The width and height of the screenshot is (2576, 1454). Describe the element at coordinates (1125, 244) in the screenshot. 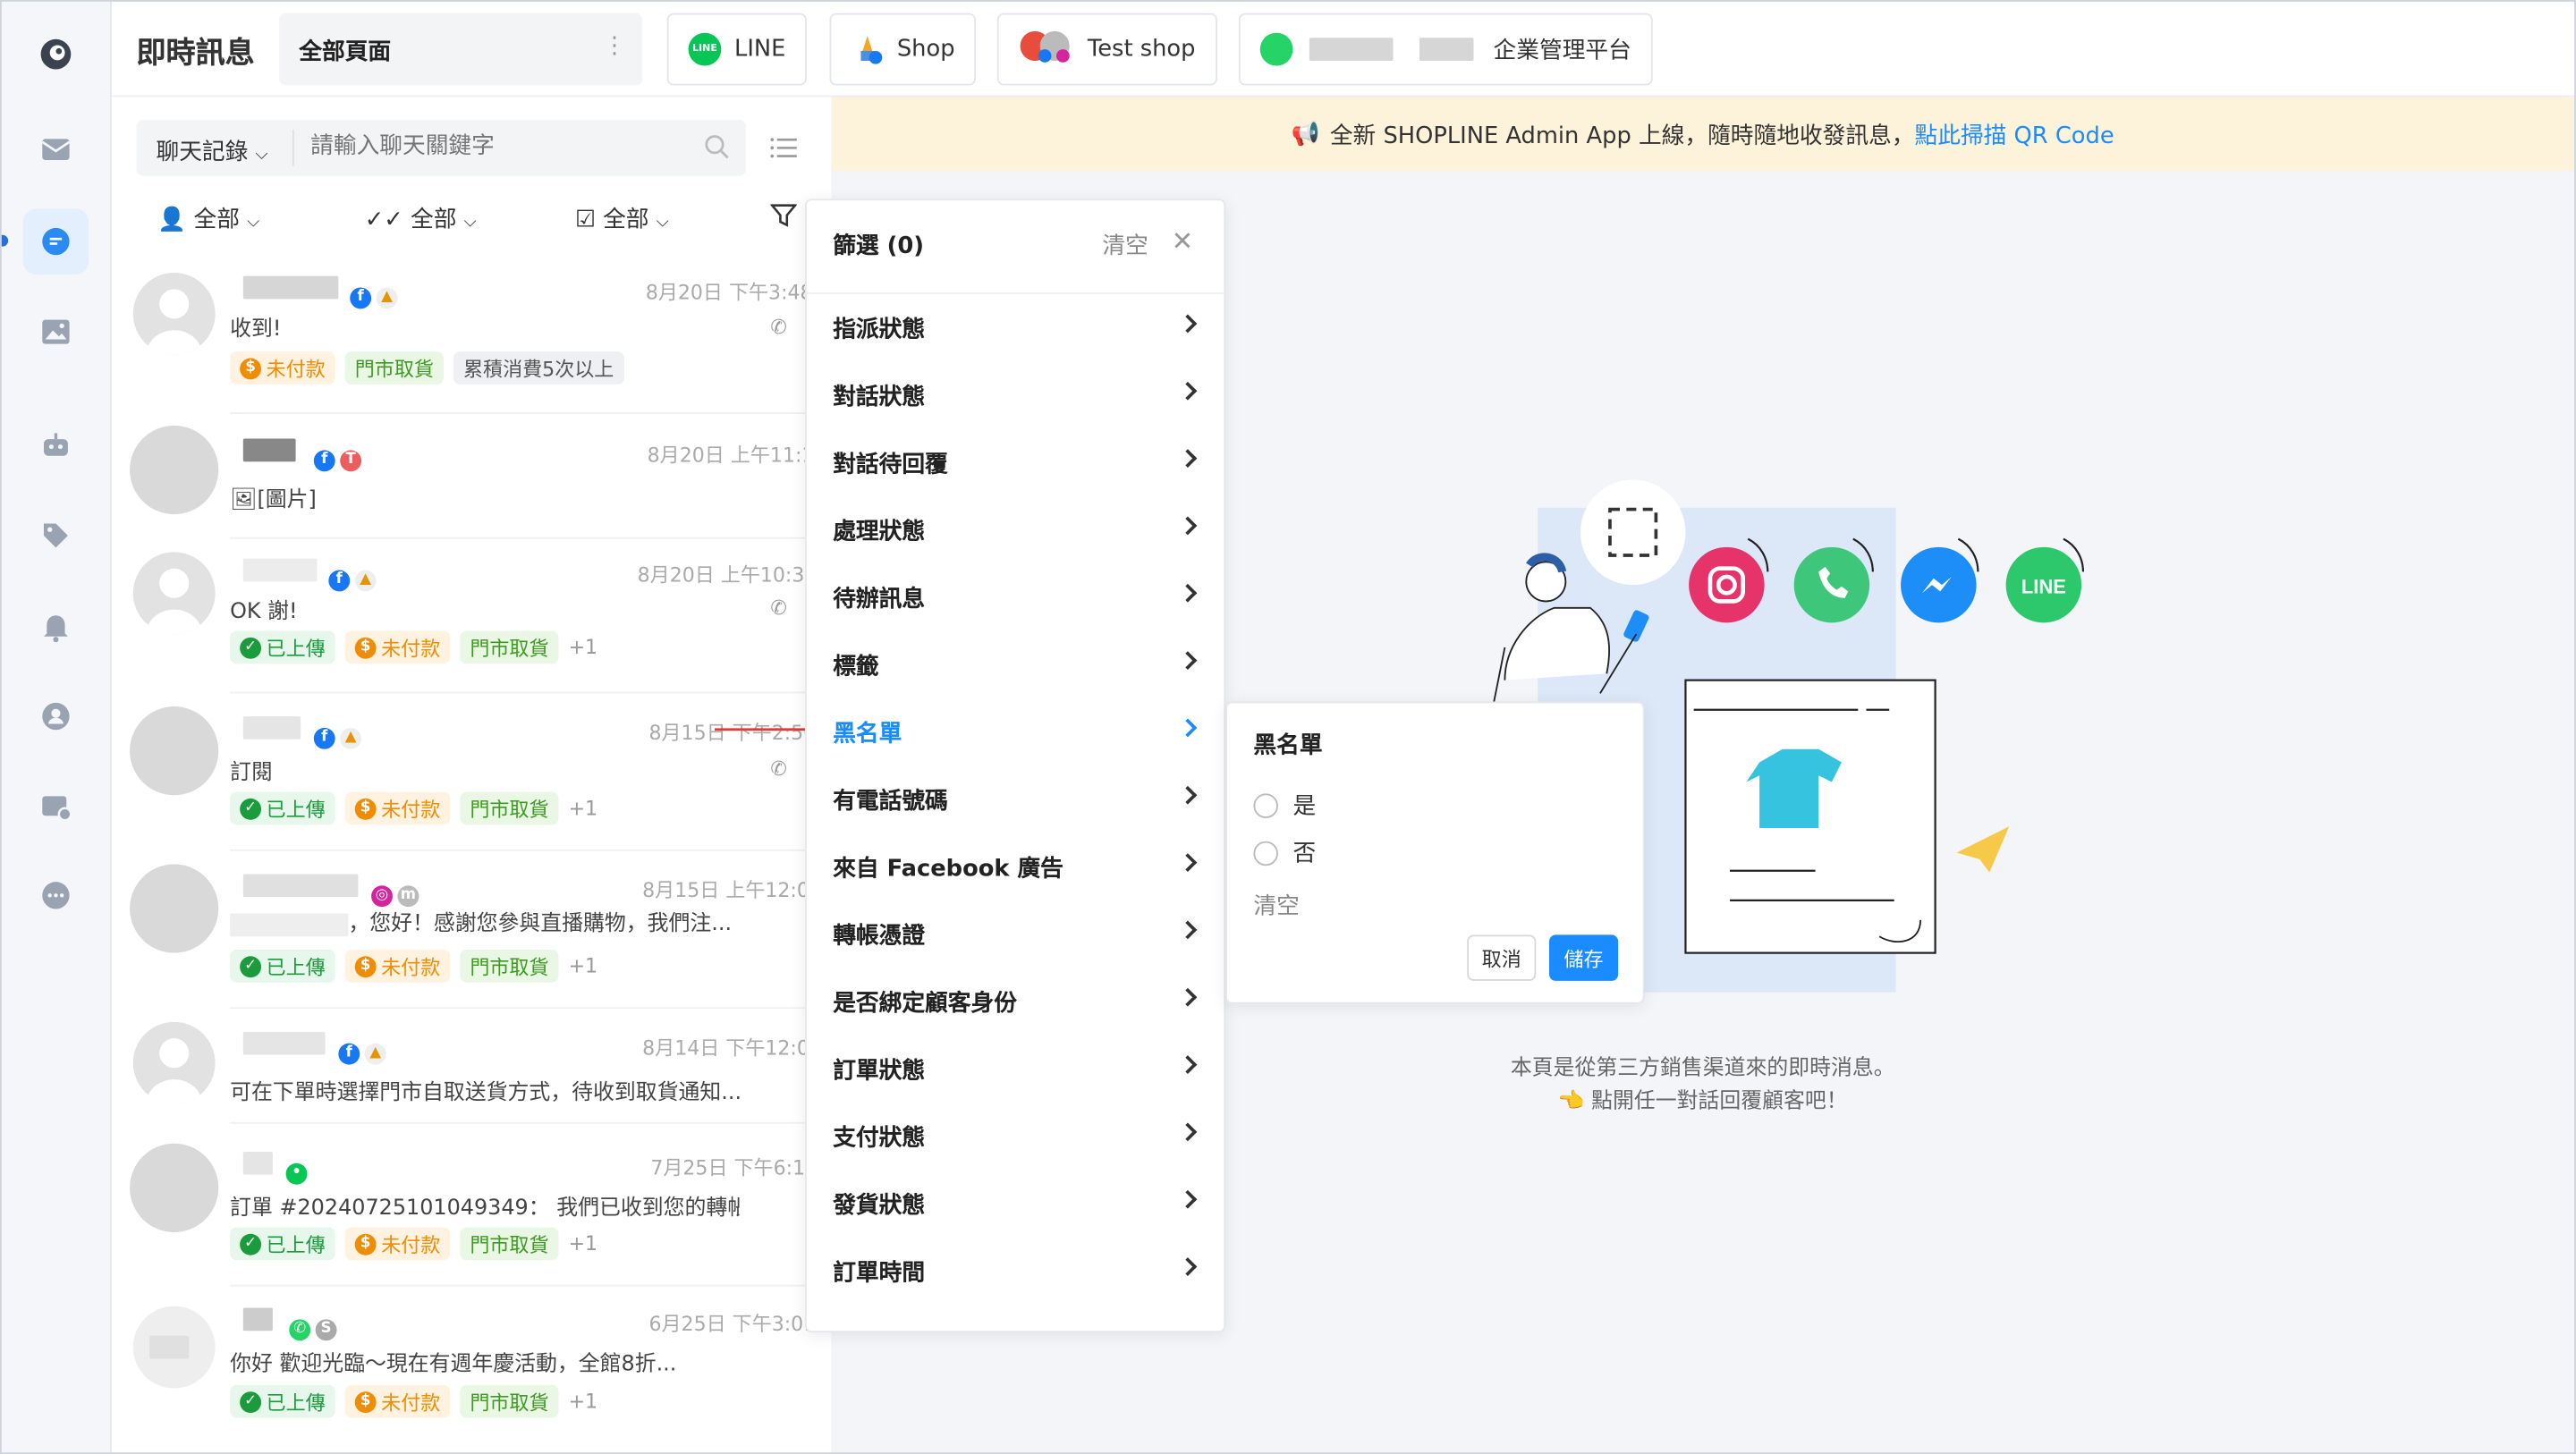

I see `filter-clear-button: 清空` at that location.